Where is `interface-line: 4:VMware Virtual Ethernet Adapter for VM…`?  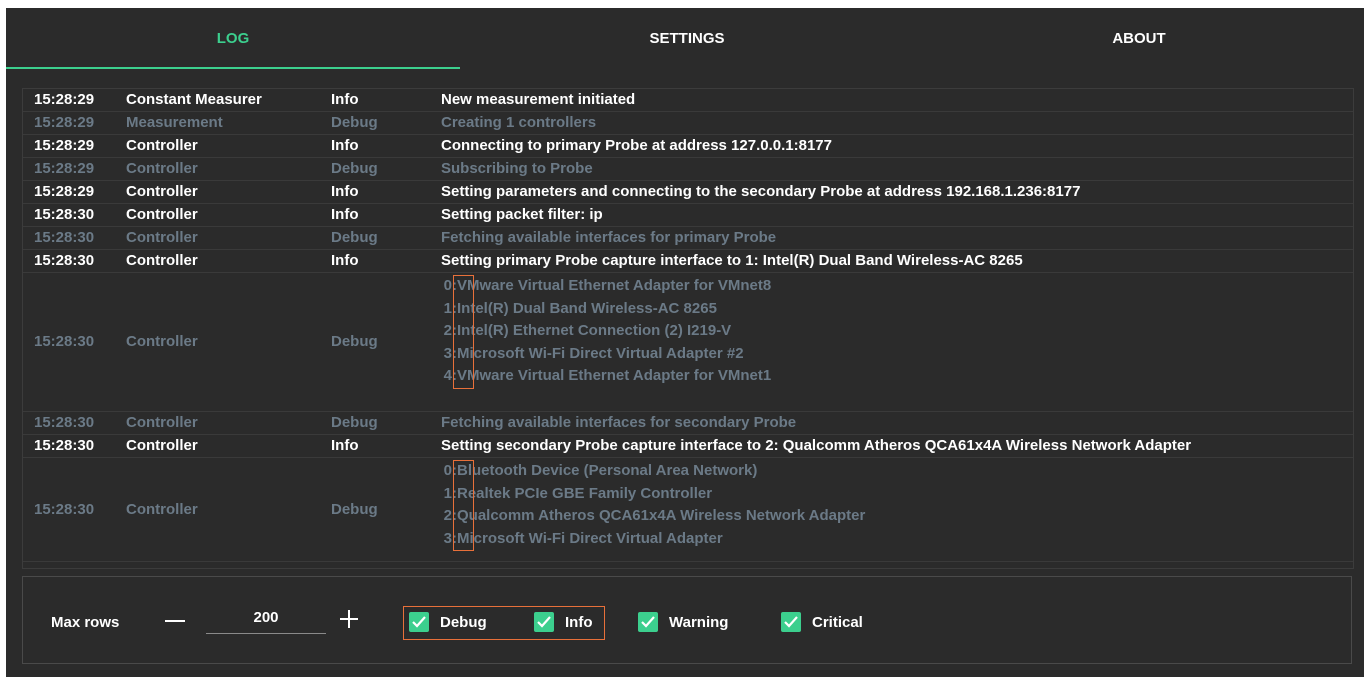
interface-line: 4:VMware Virtual Ethernet Adapter for VM… is located at coordinates (606, 376).